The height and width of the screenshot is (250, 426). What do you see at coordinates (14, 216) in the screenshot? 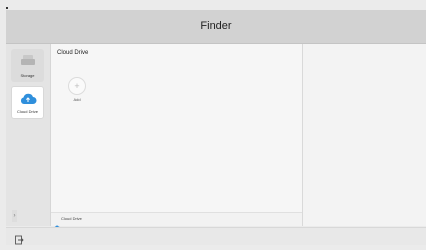
I see `collapse-handle: ›` at bounding box center [14, 216].